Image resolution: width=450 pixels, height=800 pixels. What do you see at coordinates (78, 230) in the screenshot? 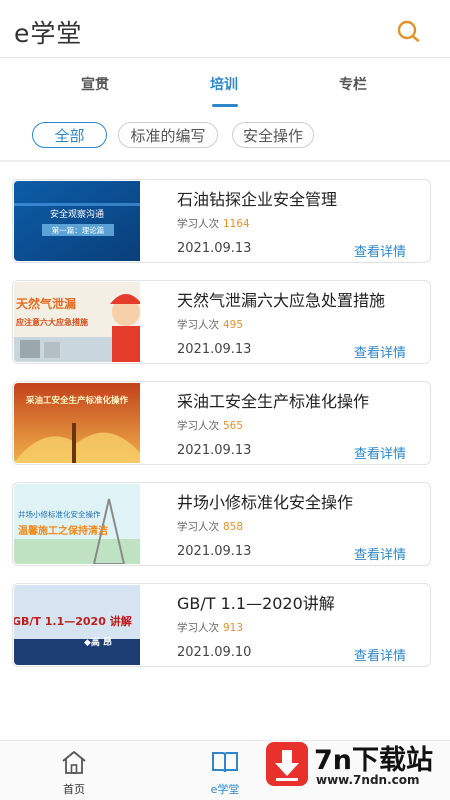
I see `thumb-subtext: 第一篇：理论篇` at bounding box center [78, 230].